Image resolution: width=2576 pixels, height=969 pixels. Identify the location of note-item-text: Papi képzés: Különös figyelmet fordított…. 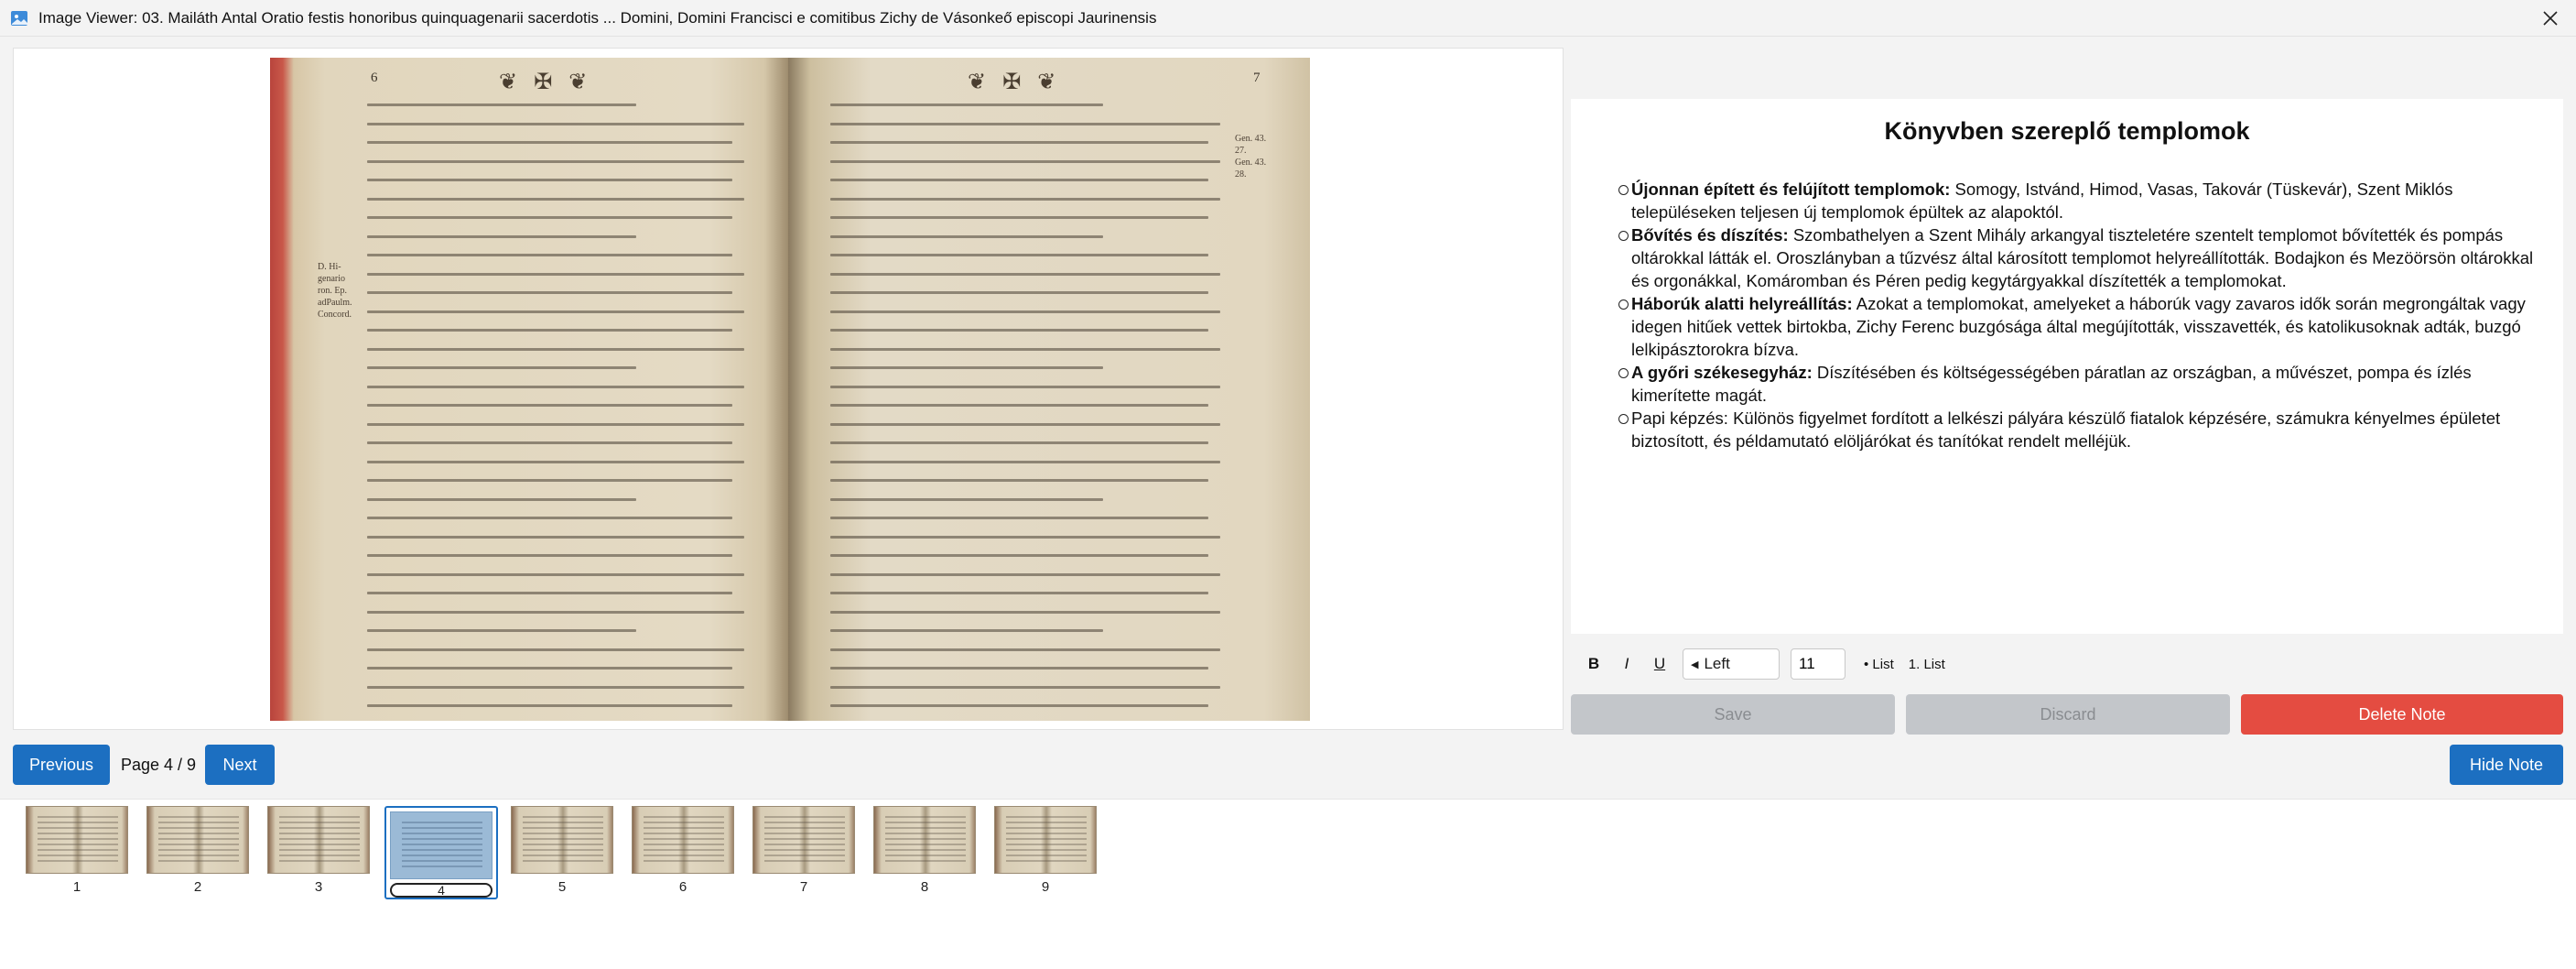
(2066, 429).